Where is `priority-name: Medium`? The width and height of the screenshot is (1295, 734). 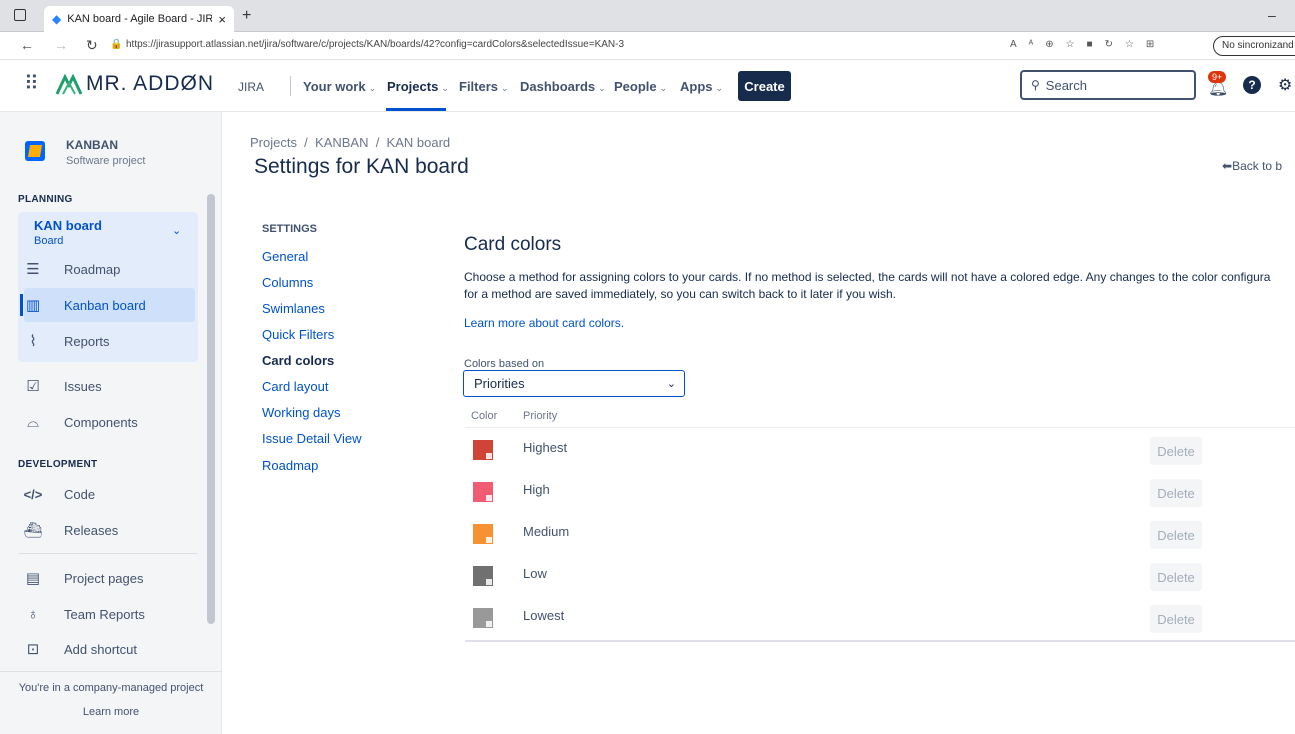
priority-name: Medium is located at coordinates (546, 531).